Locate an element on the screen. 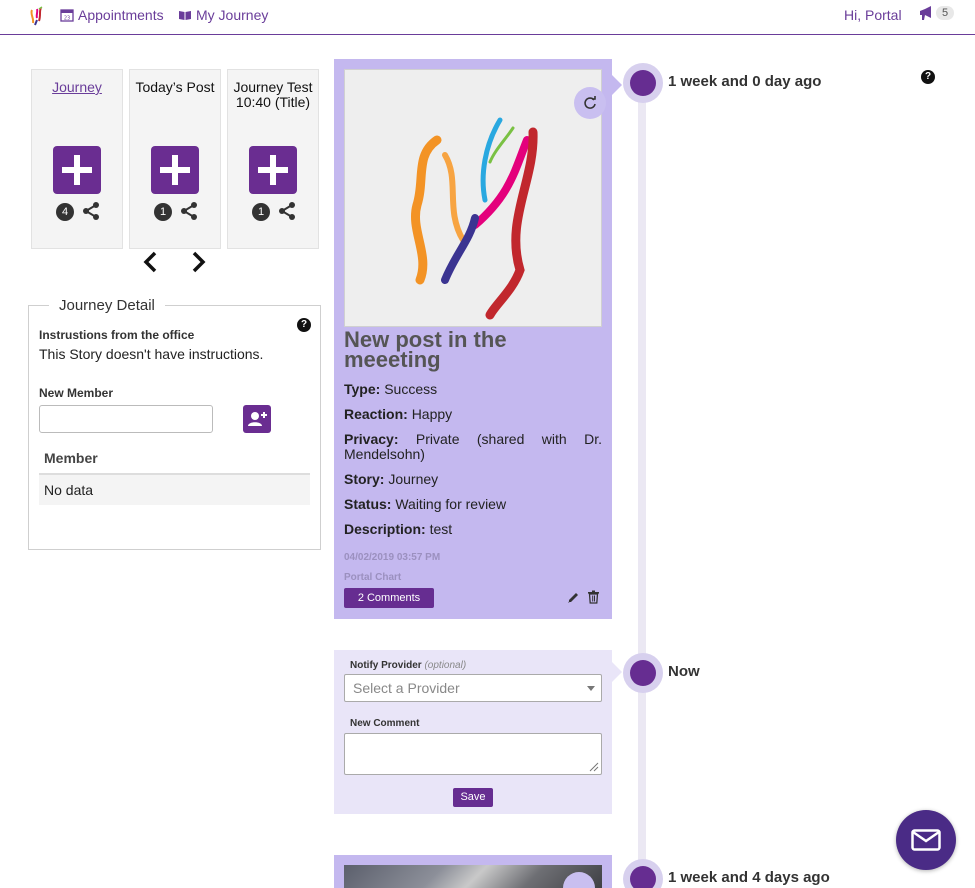 The height and width of the screenshot is (888, 975). pencil-icon is located at coordinates (573, 597).